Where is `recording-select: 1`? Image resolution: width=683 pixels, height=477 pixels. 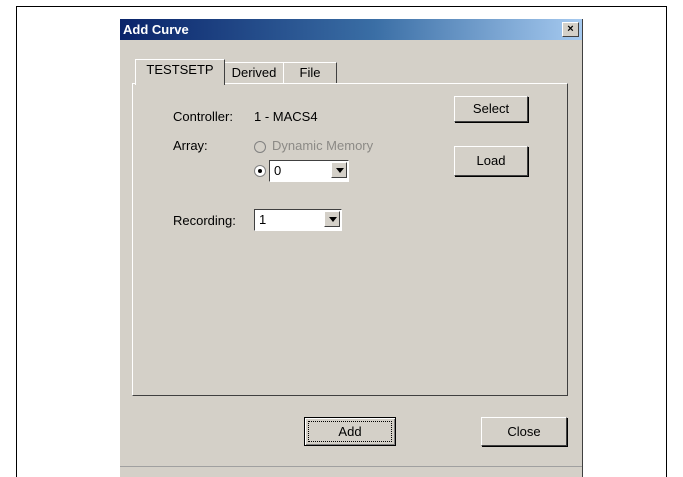 recording-select: 1 is located at coordinates (298, 220).